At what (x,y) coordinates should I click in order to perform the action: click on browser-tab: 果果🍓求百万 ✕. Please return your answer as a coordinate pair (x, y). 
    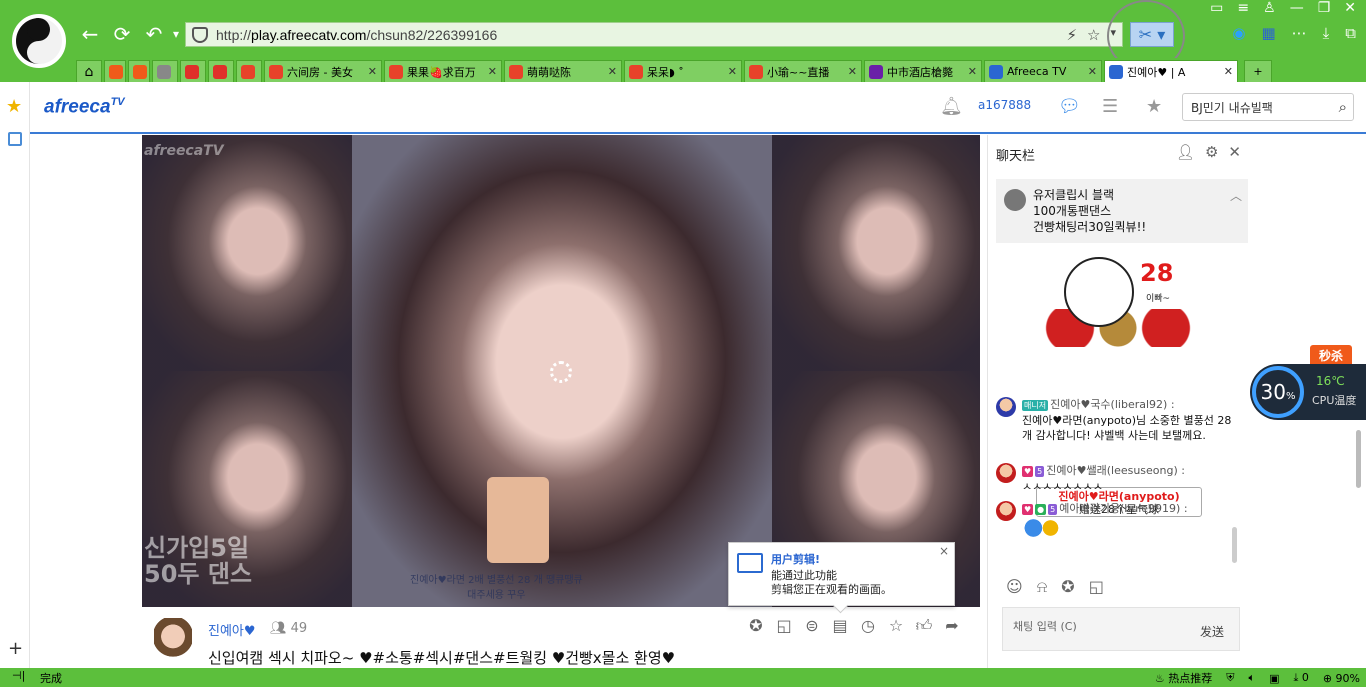
    Looking at the image, I should click on (443, 71).